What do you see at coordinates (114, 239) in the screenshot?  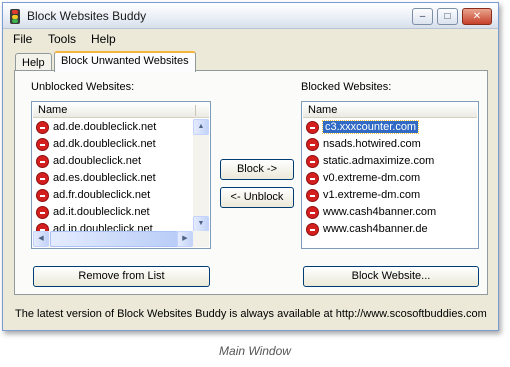 I see `horizontal-scroll-thumb` at bounding box center [114, 239].